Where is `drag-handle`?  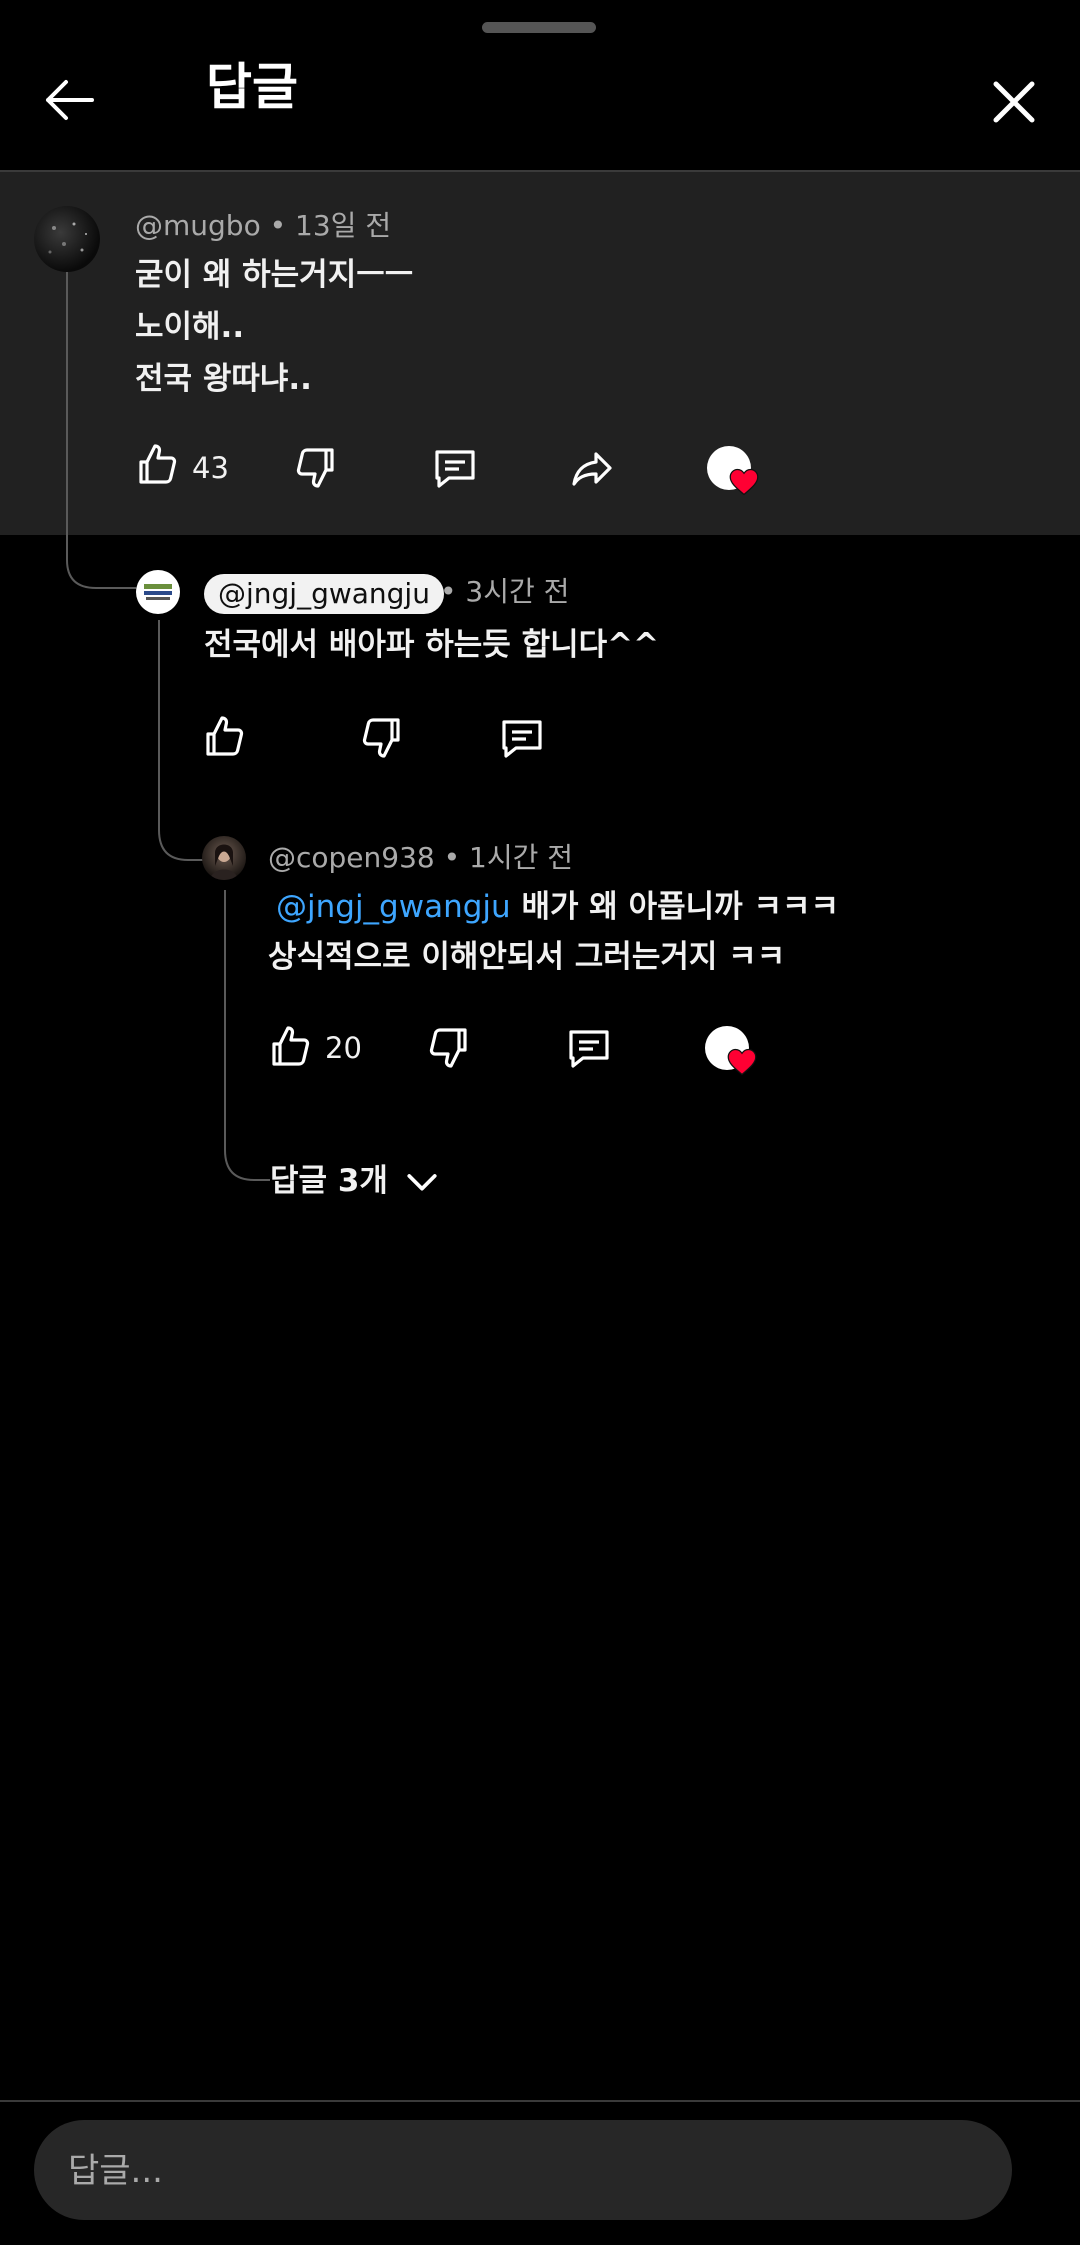
drag-handle is located at coordinates (539, 27).